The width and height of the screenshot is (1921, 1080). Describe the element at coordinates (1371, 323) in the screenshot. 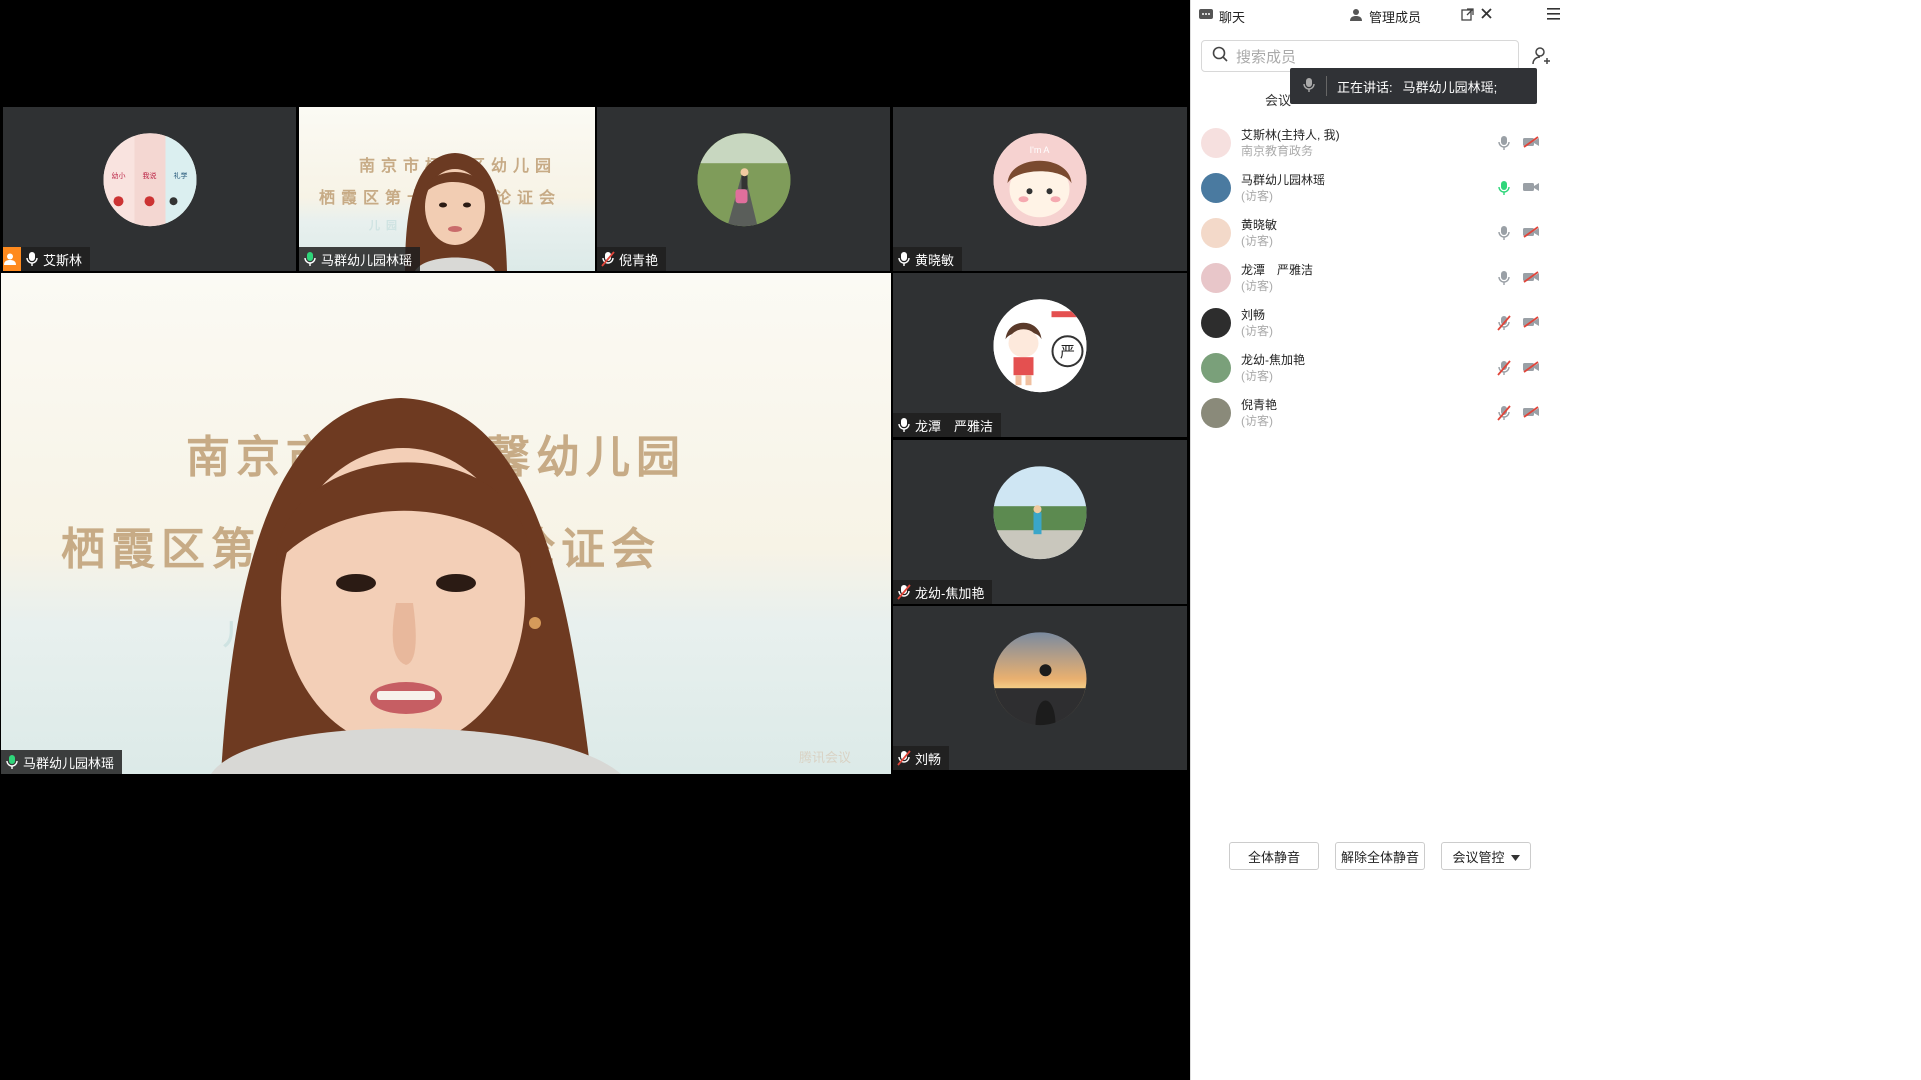

I see `member-row: 刘畅 (访客)` at that location.